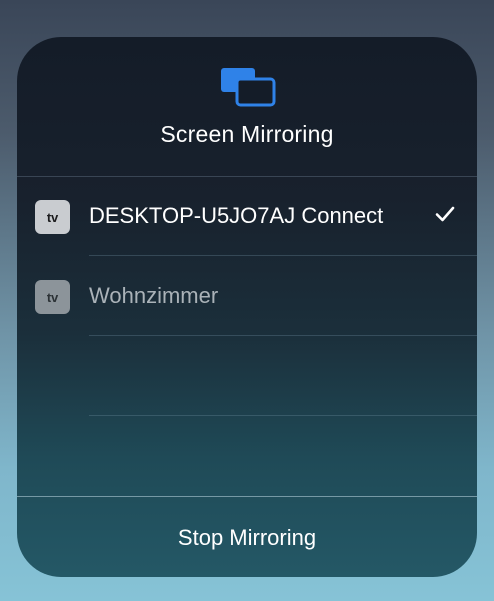  What do you see at coordinates (445, 214) in the screenshot?
I see `checkmark-icon` at bounding box center [445, 214].